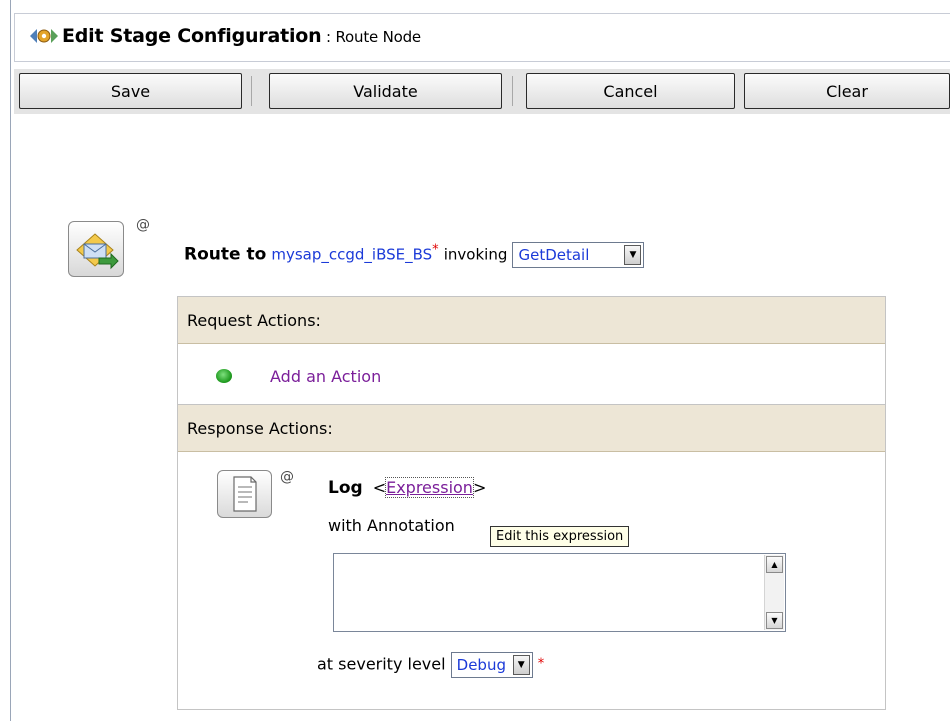  What do you see at coordinates (847, 91) in the screenshot?
I see `clear-button: Clear` at bounding box center [847, 91].